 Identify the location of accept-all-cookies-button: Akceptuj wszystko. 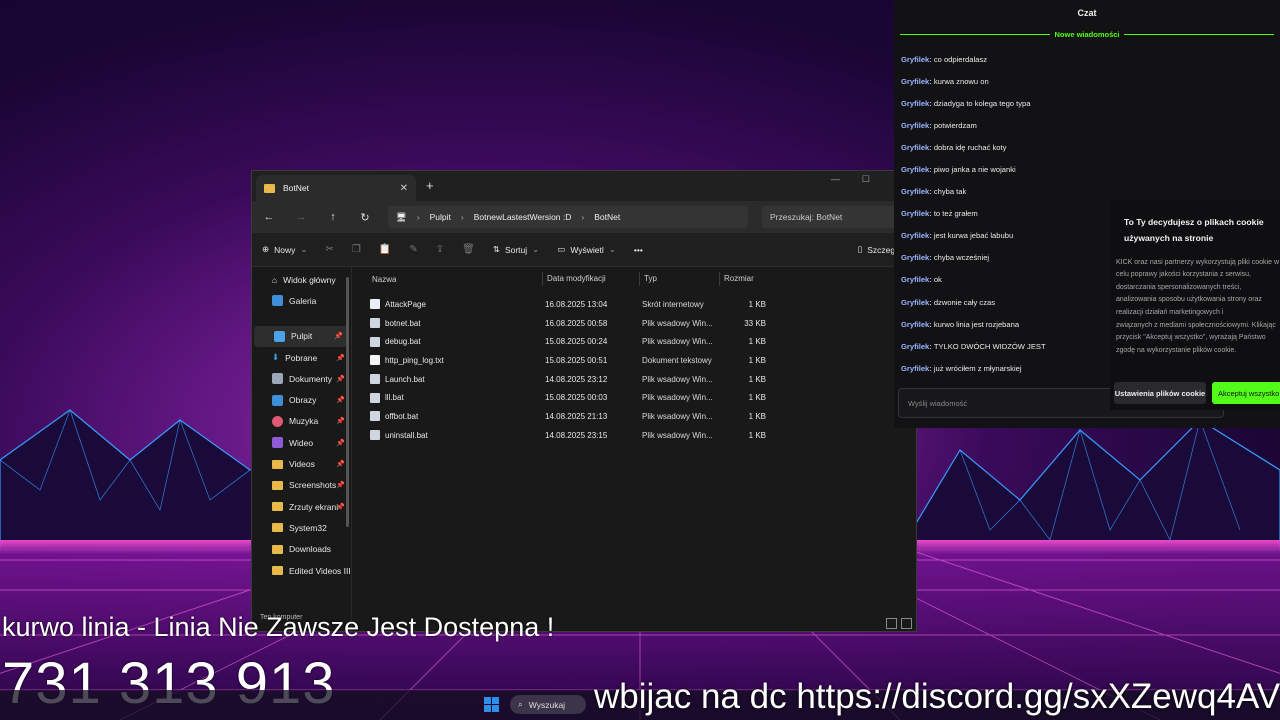
(1246, 393).